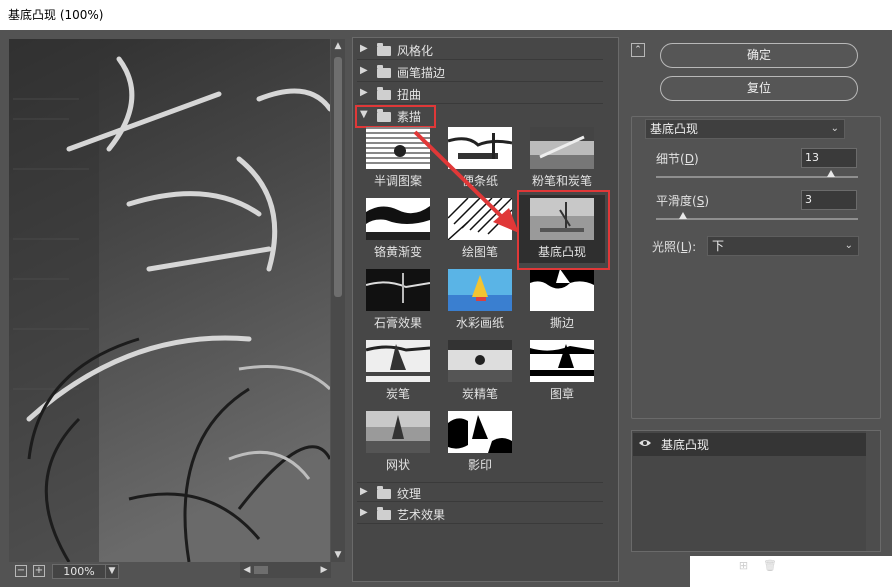 This screenshot has width=892, height=587. I want to click on new-effect-layer-icon: ⊞, so click(743, 566).